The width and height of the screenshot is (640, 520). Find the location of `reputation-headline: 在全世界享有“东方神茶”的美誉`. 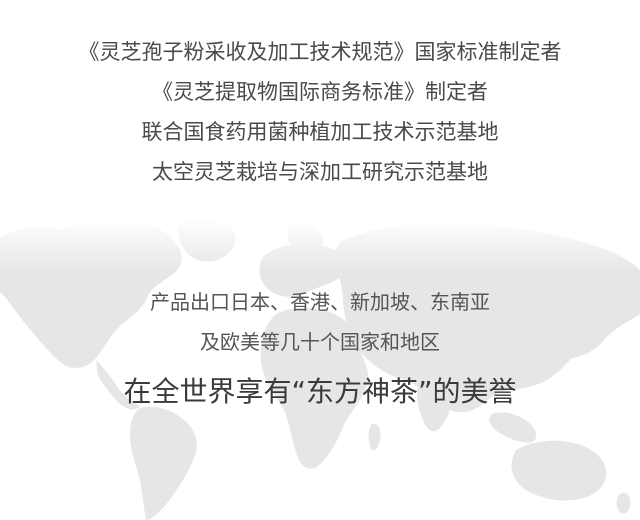

reputation-headline: 在全世界享有“东方神茶”的美誉 is located at coordinates (320, 391).